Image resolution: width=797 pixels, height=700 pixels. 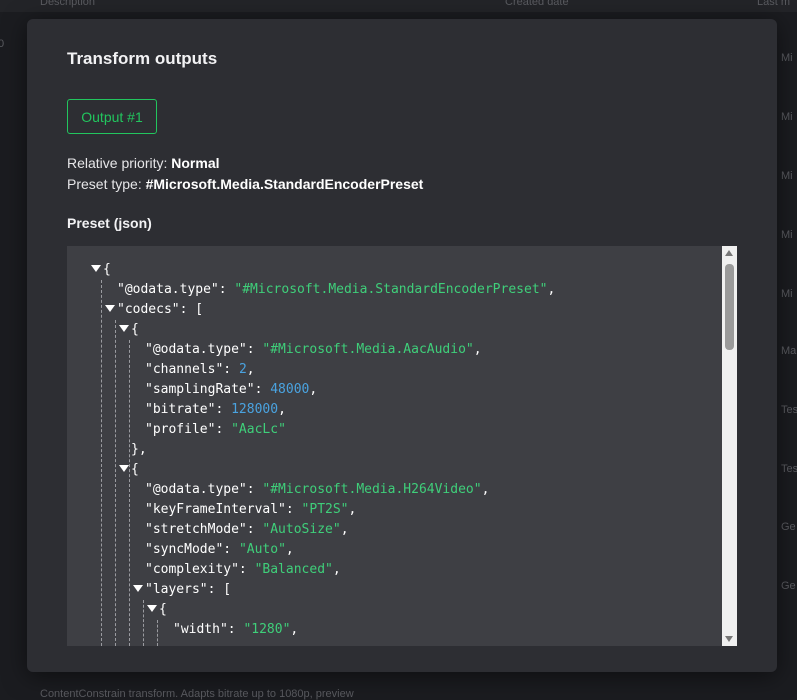 I want to click on json-key: "profile", so click(x=180, y=429).